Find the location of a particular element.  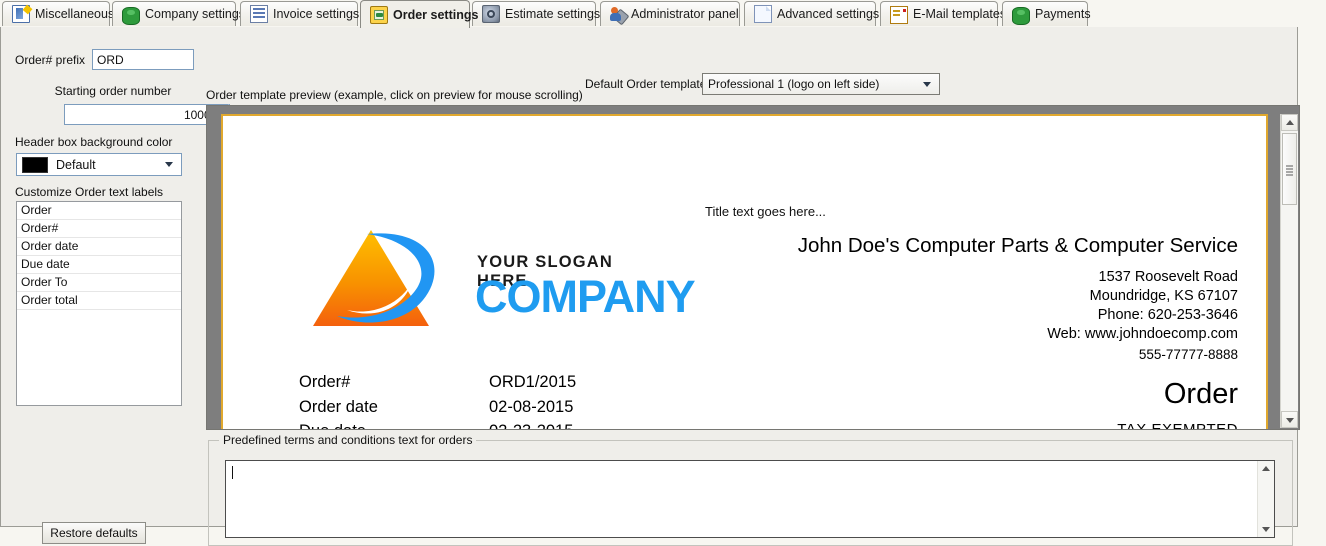

customize-labels-title: Customize Order text labels is located at coordinates (89, 192).